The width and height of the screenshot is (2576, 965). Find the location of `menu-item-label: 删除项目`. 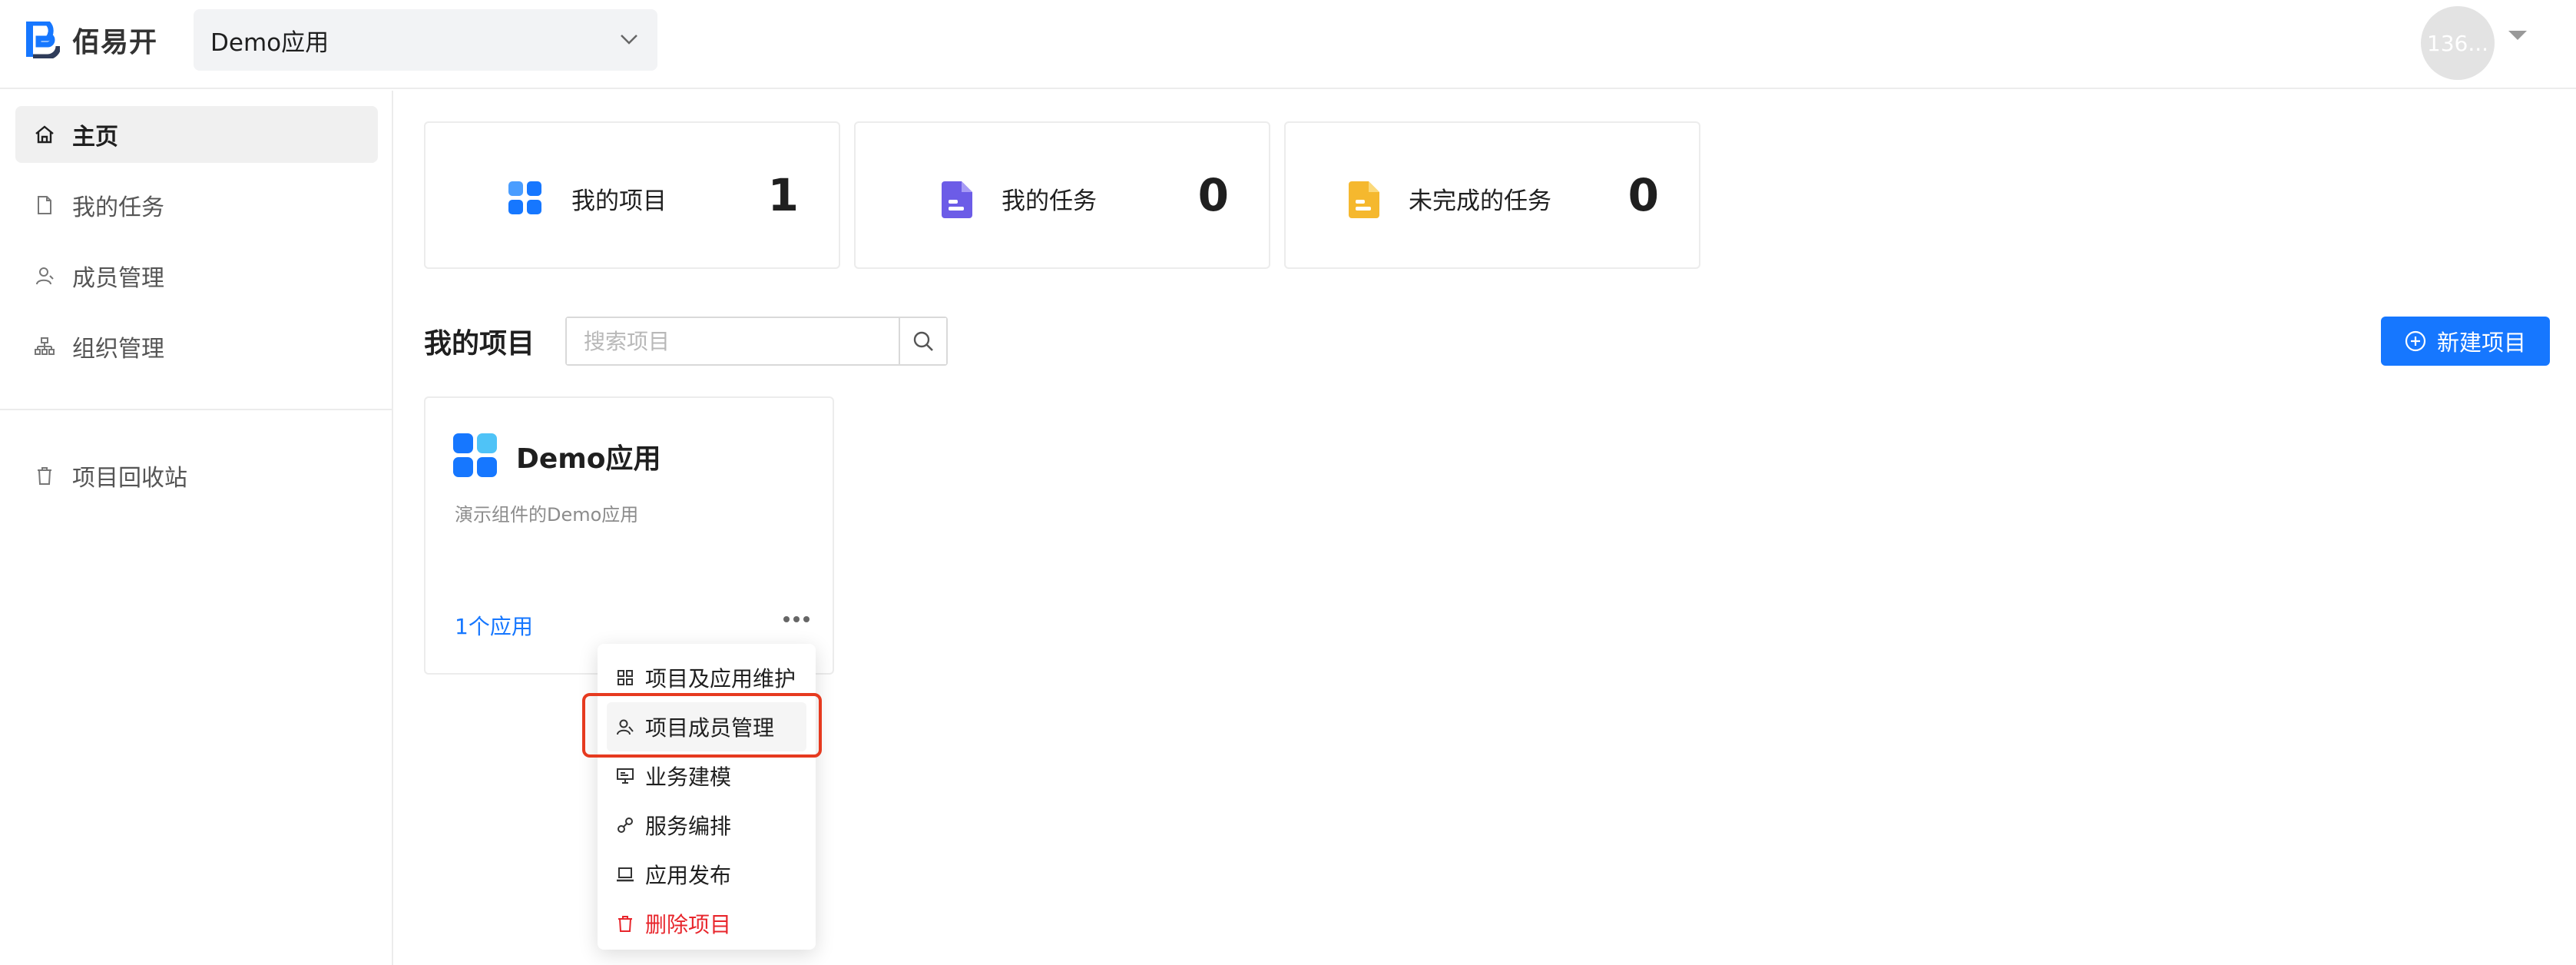

menu-item-label: 删除项目 is located at coordinates (688, 924).